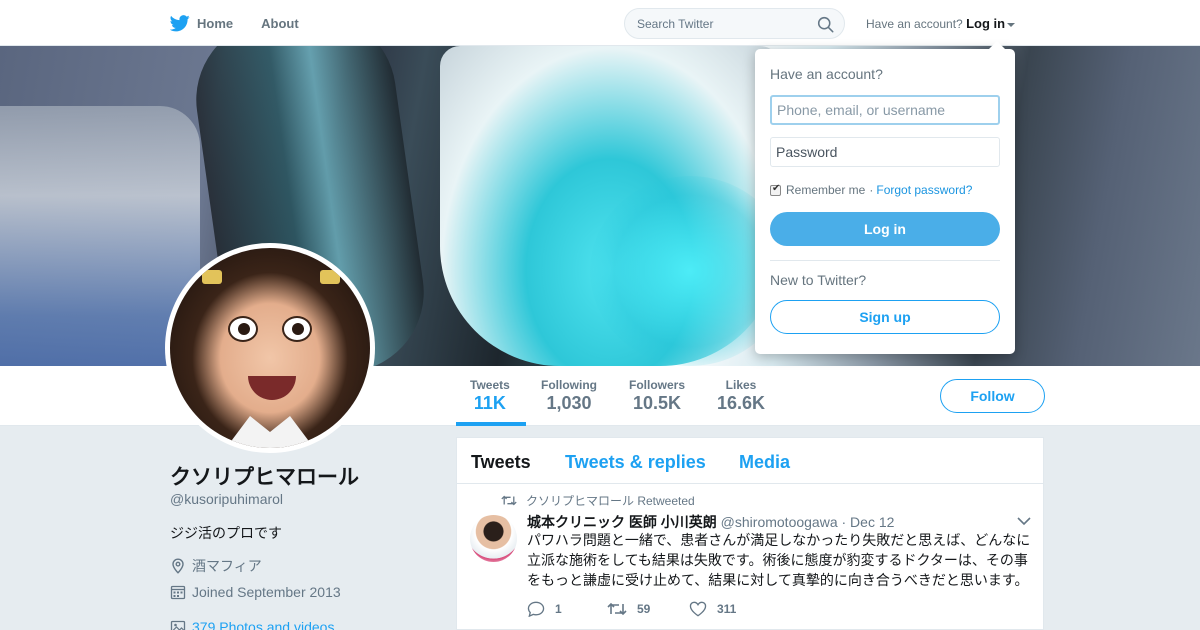 Image resolution: width=1200 pixels, height=630 pixels. I want to click on tweet-header: 城本クリニック 医師 小川英朗 @shiromotoogawa · Dec 12, so click(710, 522).